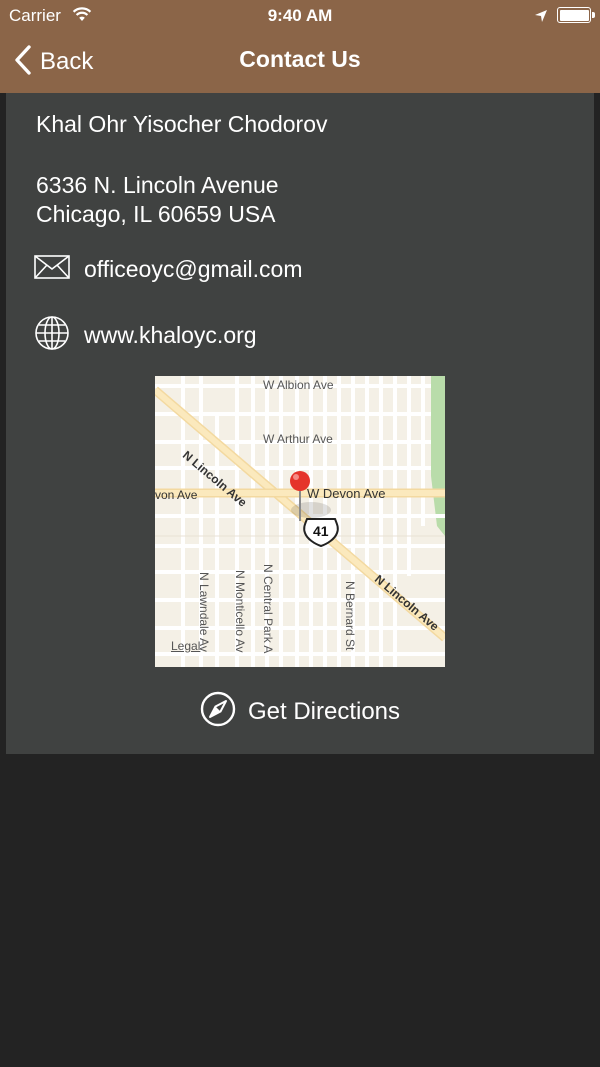  What do you see at coordinates (240, 611) in the screenshot?
I see `map-label-monticello: N Monticello Av` at bounding box center [240, 611].